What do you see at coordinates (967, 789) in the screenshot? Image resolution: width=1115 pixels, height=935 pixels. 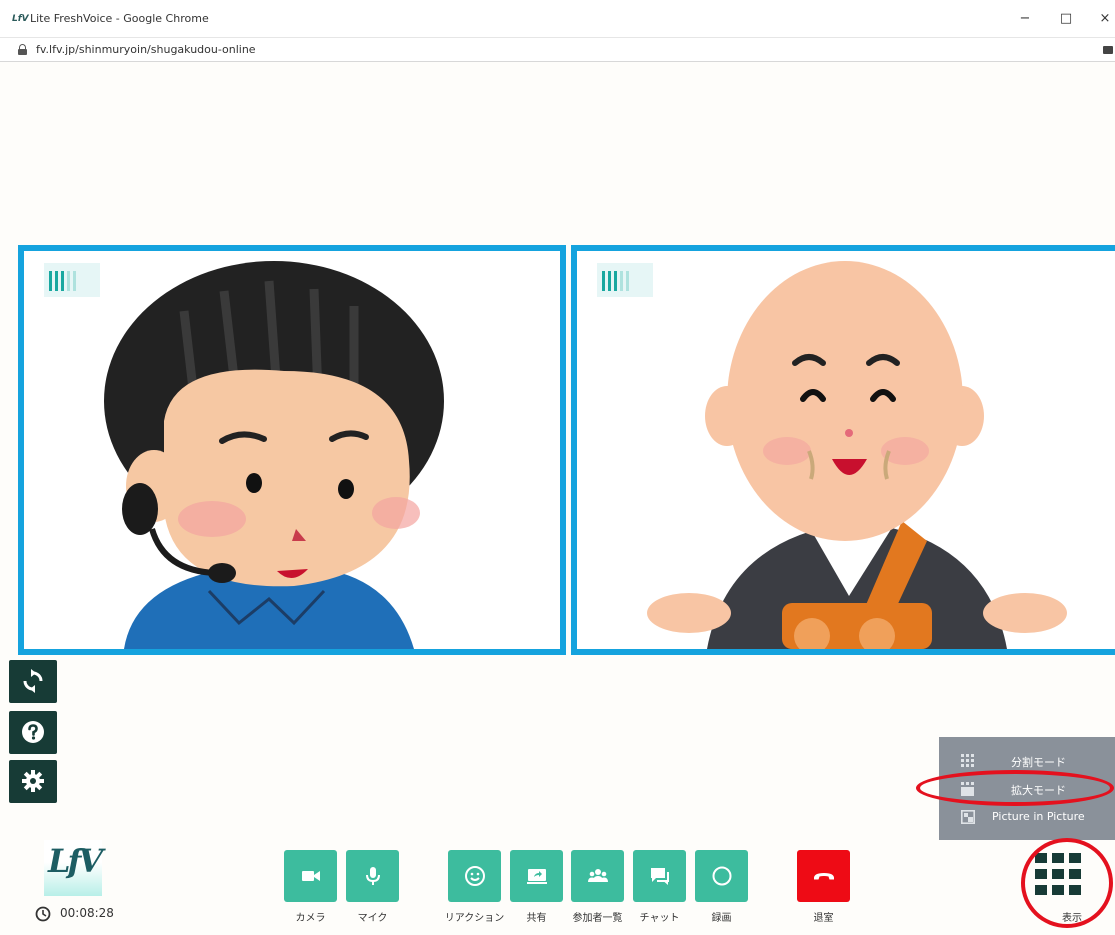 I see `enlarge-icon` at bounding box center [967, 789].